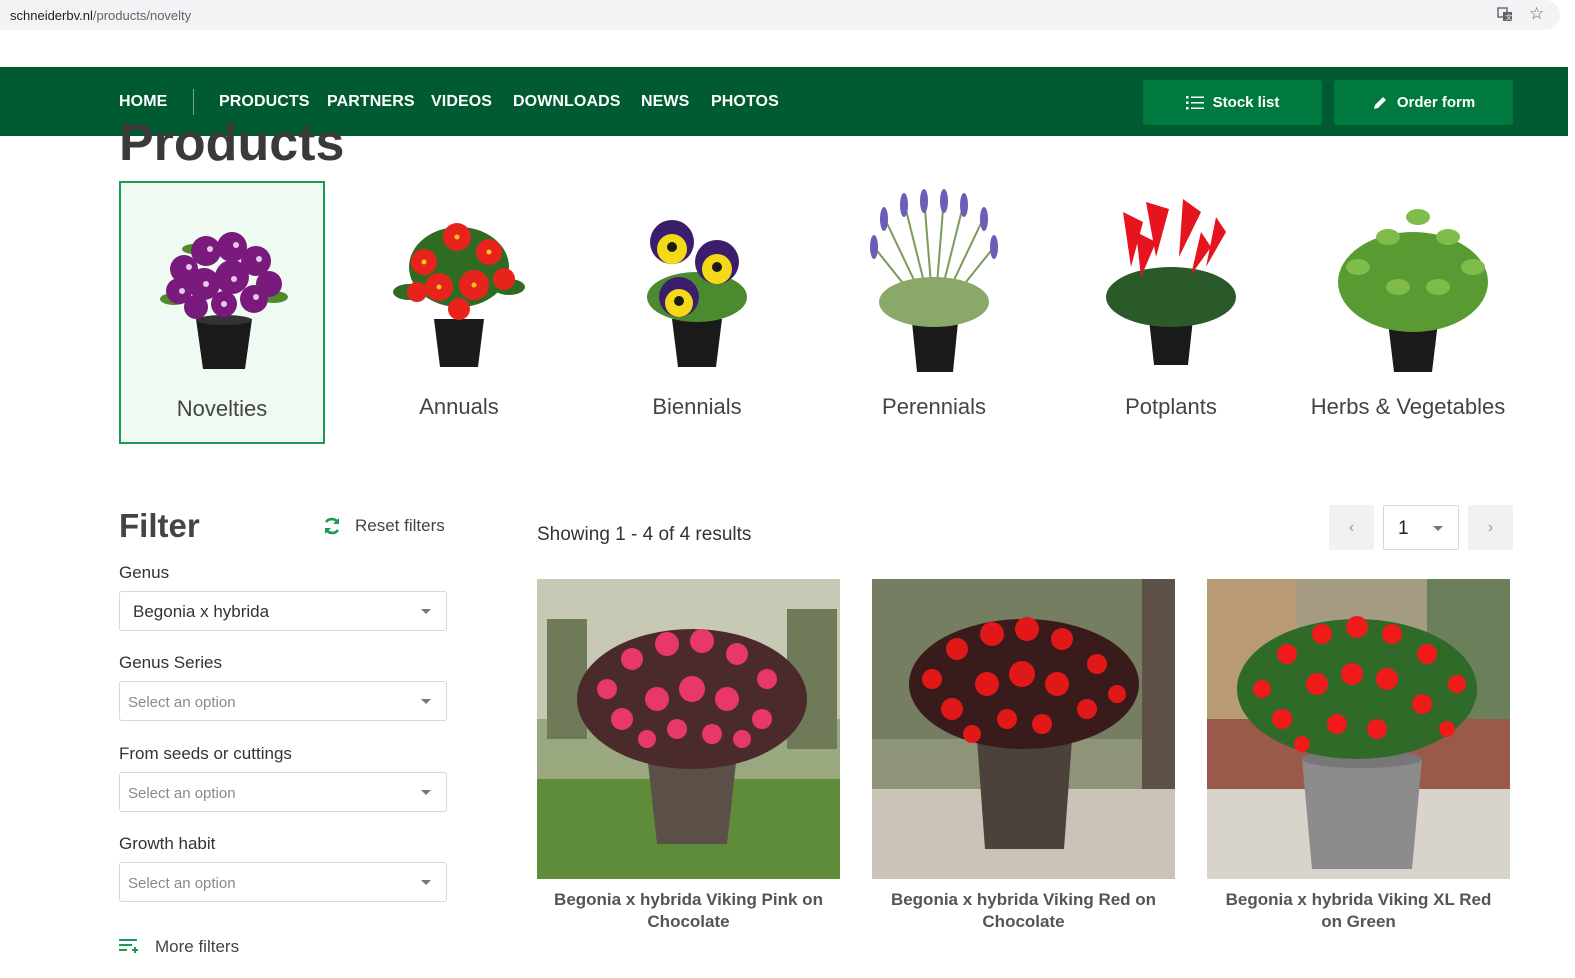  What do you see at coordinates (201, 611) in the screenshot?
I see `genus-value: Begonia x hybrida` at bounding box center [201, 611].